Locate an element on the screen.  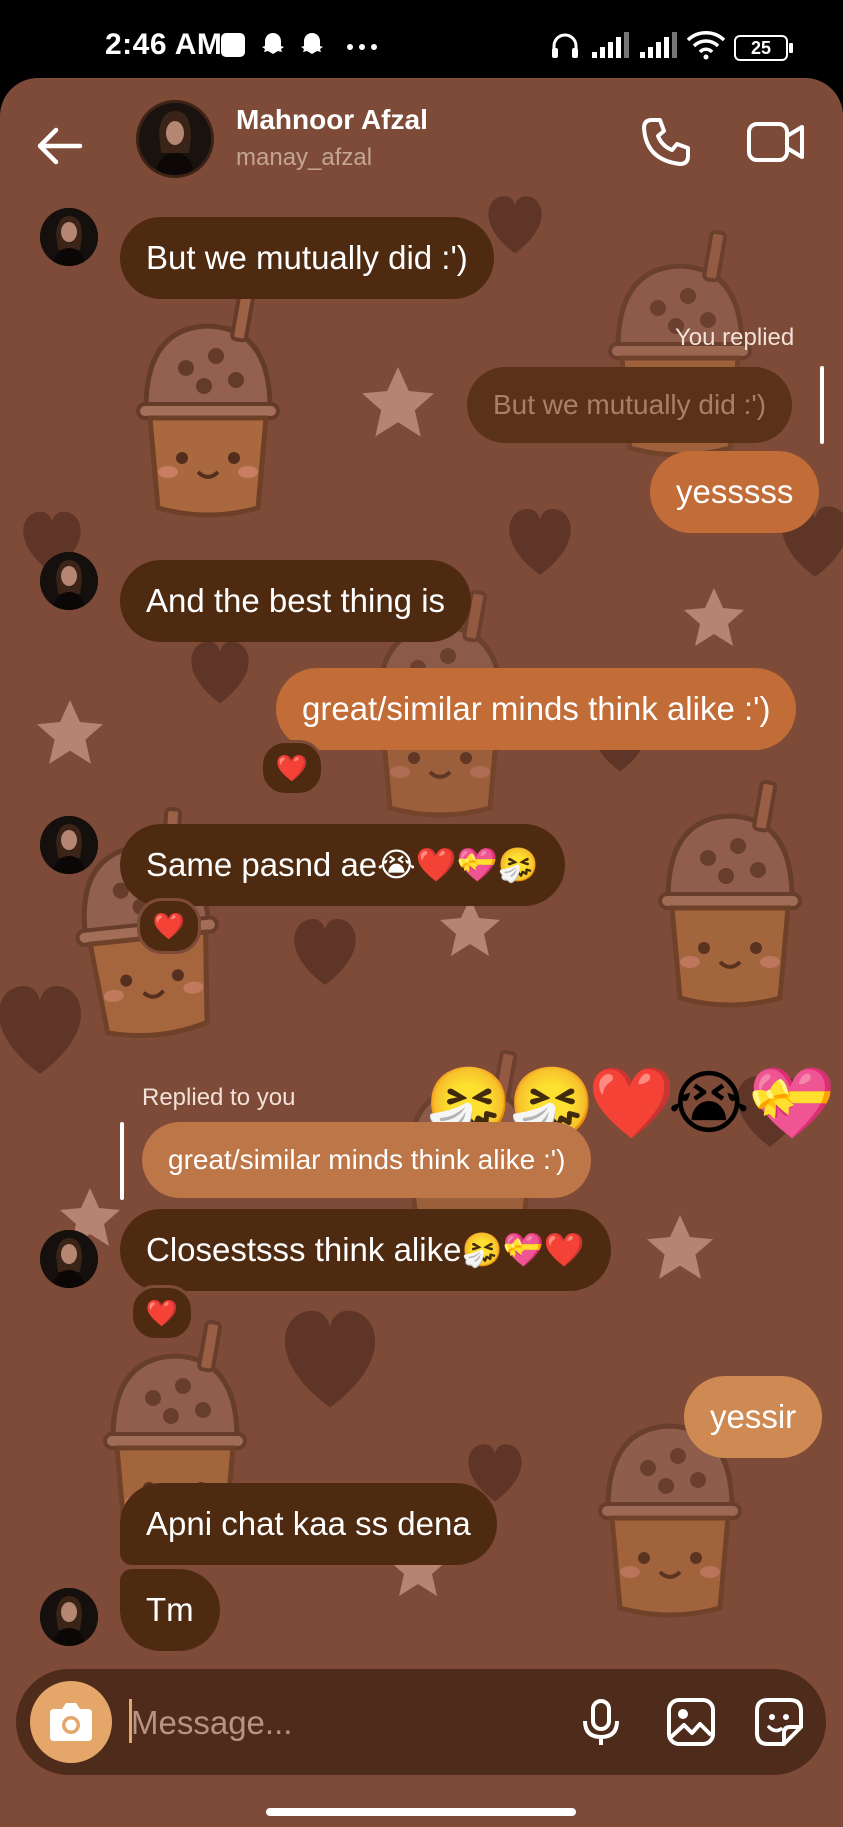
status-bar: 2:46 AM 25 is located at coordinates (421, 39).